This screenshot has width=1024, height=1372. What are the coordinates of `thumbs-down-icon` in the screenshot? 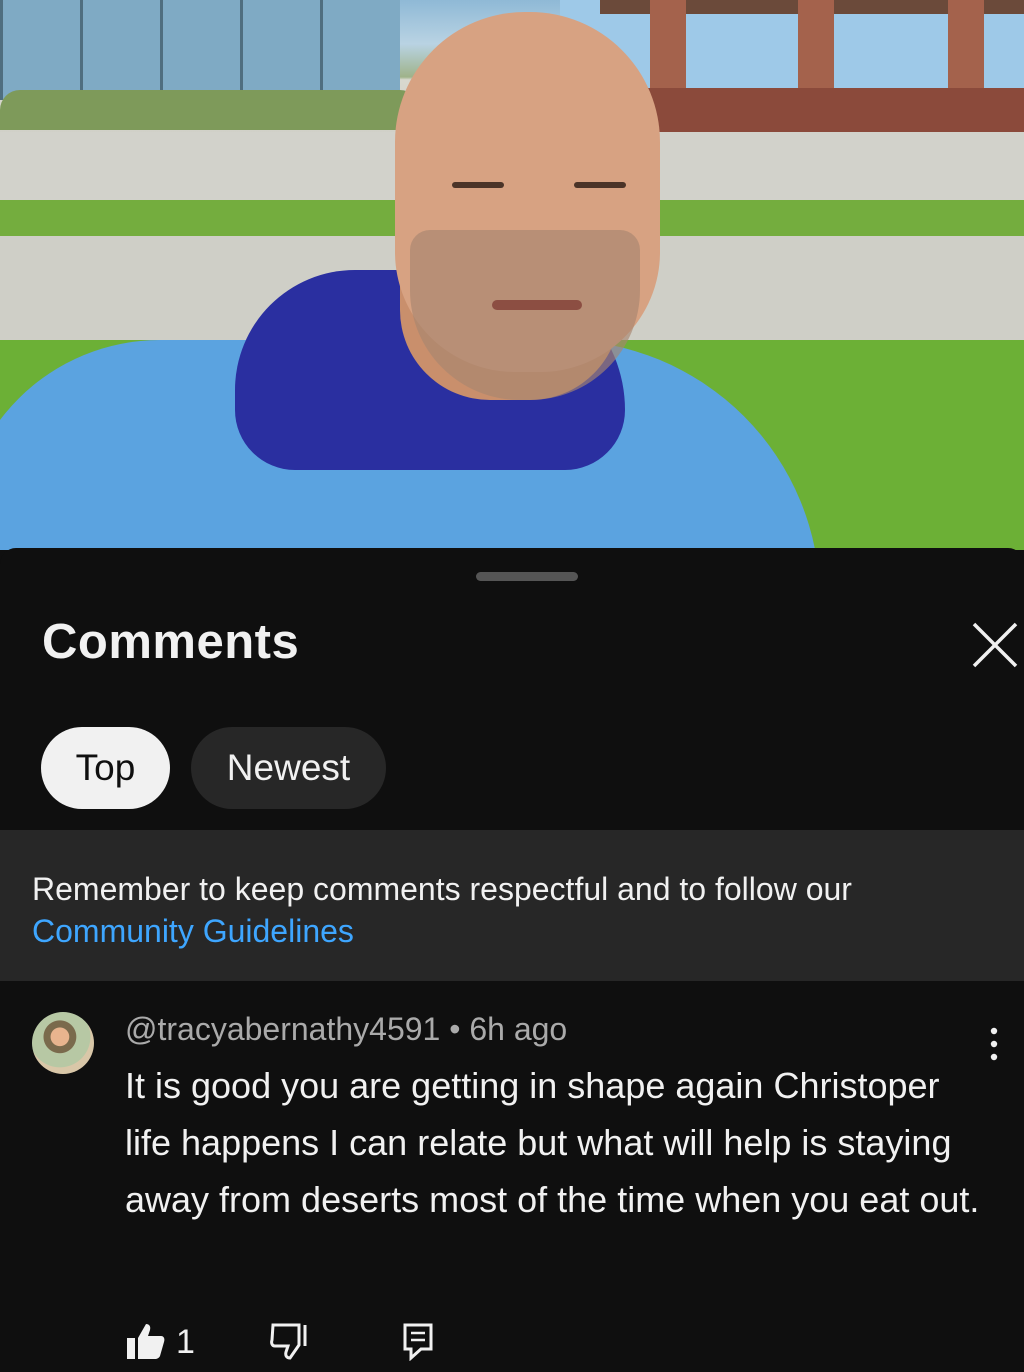 It's located at (288, 1341).